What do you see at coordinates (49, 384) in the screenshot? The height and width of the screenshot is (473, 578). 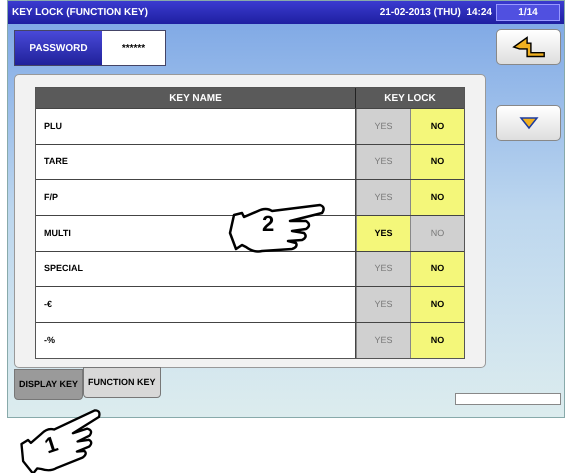 I see `tab: DISPLAY KEY` at bounding box center [49, 384].